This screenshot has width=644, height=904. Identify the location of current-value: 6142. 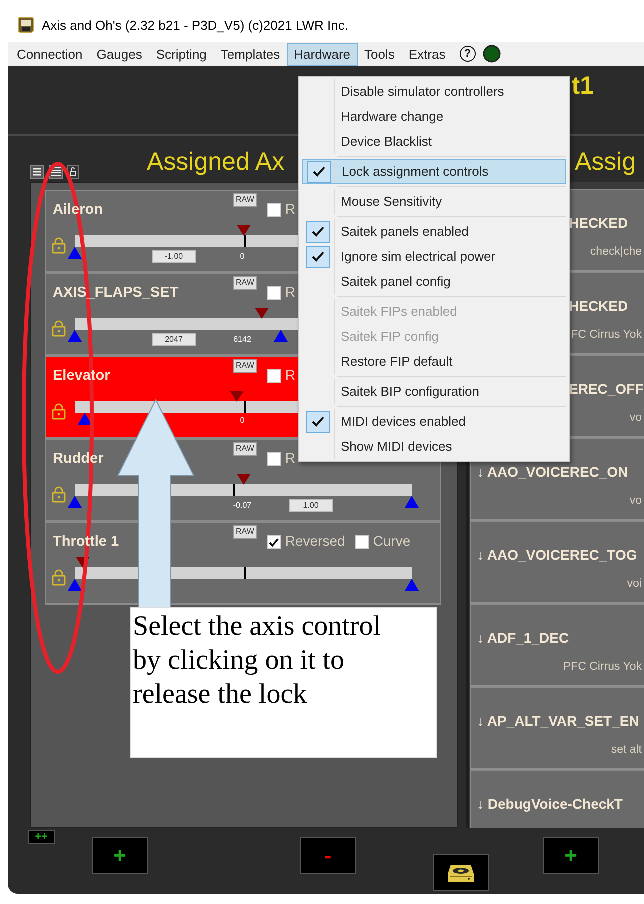
(243, 339).